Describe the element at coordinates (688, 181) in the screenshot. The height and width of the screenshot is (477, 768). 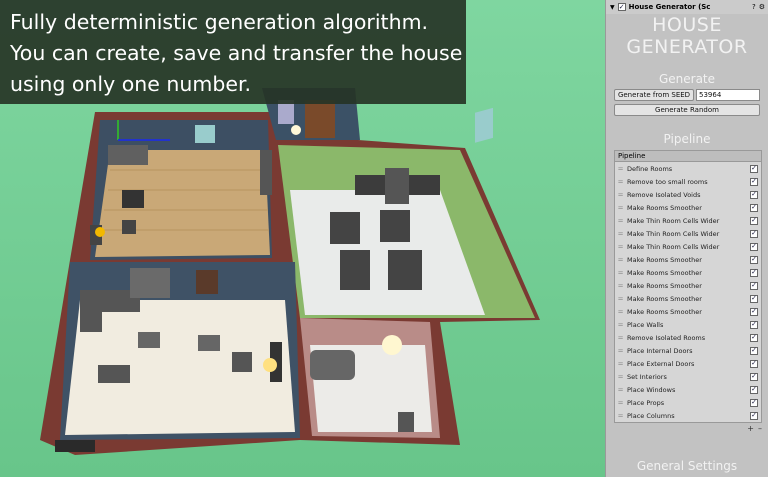
I see `pipeline-step: = Remove too small rooms ✓` at that location.